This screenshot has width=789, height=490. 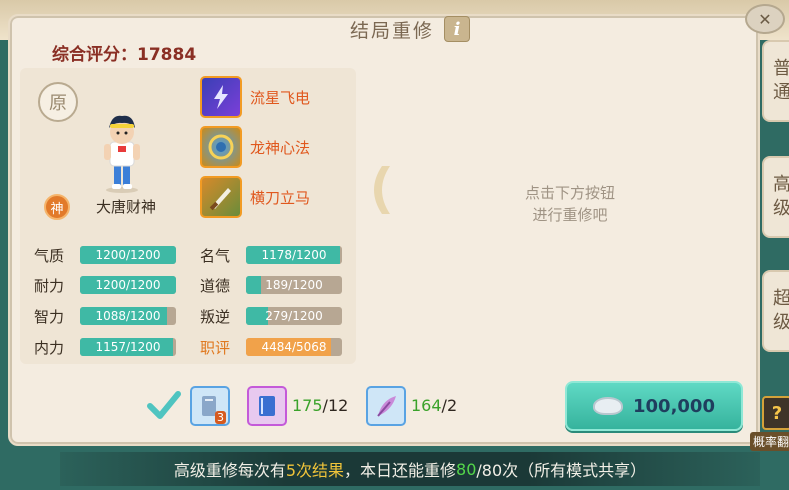 What do you see at coordinates (49, 316) in the screenshot?
I see `stat-label: 智力` at bounding box center [49, 316].